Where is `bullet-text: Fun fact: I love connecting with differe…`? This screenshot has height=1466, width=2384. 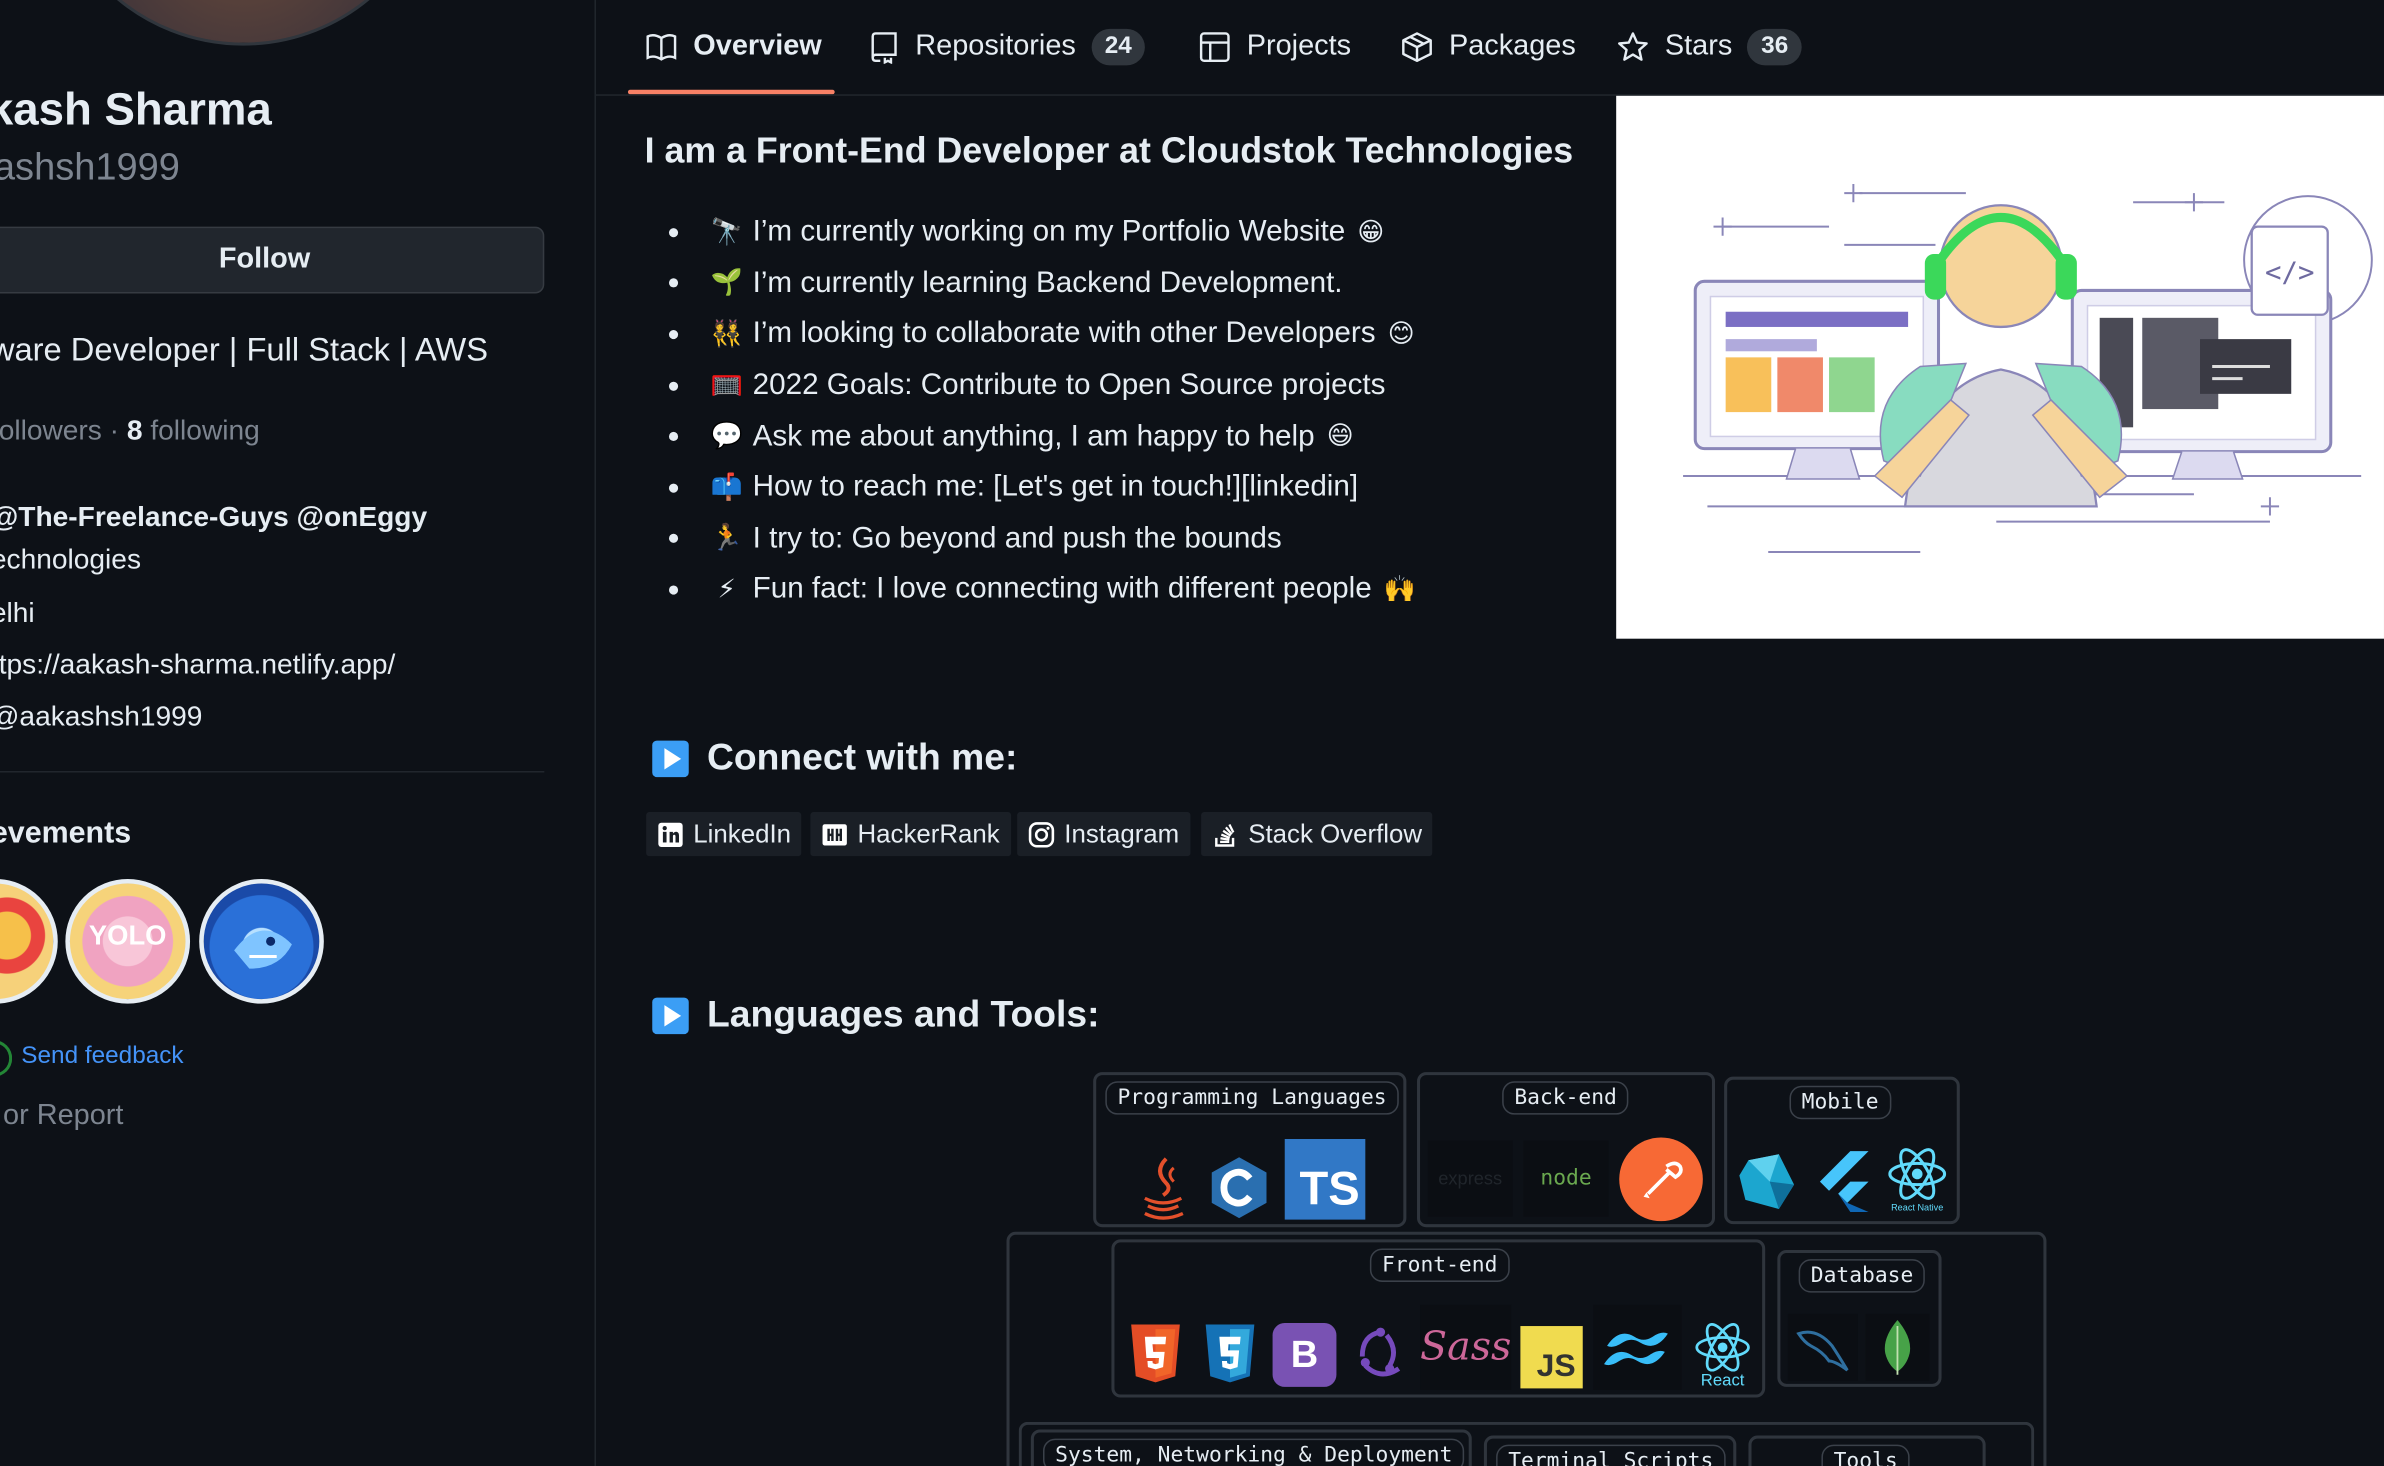 bullet-text: Fun fact: I love connecting with differe… is located at coordinates (1062, 589).